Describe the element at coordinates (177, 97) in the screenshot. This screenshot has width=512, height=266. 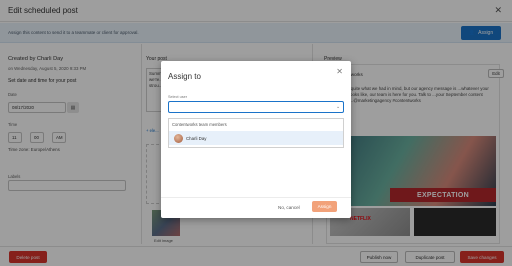
I see `select-user-label: Select user` at that location.